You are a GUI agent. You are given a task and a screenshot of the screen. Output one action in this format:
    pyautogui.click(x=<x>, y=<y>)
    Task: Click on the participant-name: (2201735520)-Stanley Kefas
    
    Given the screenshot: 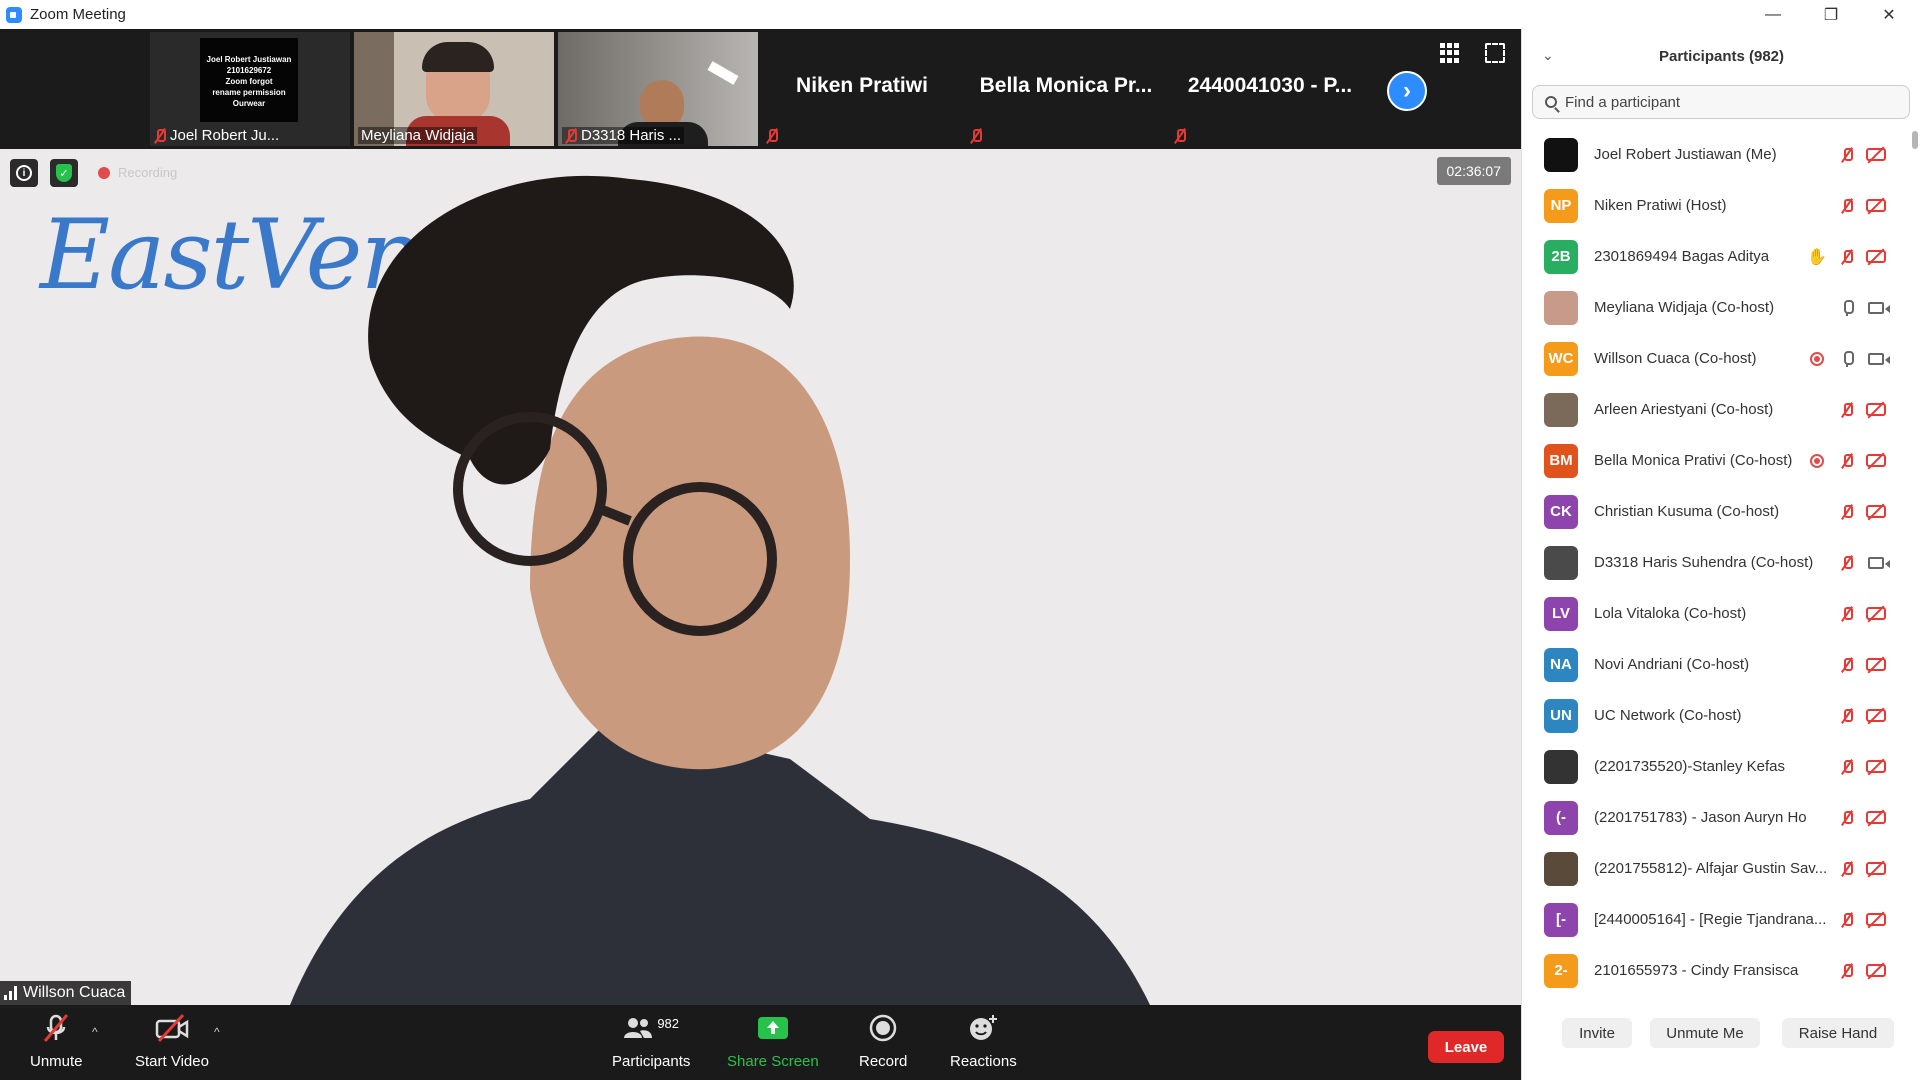 What is the action you would take?
    pyautogui.click(x=1689, y=766)
    